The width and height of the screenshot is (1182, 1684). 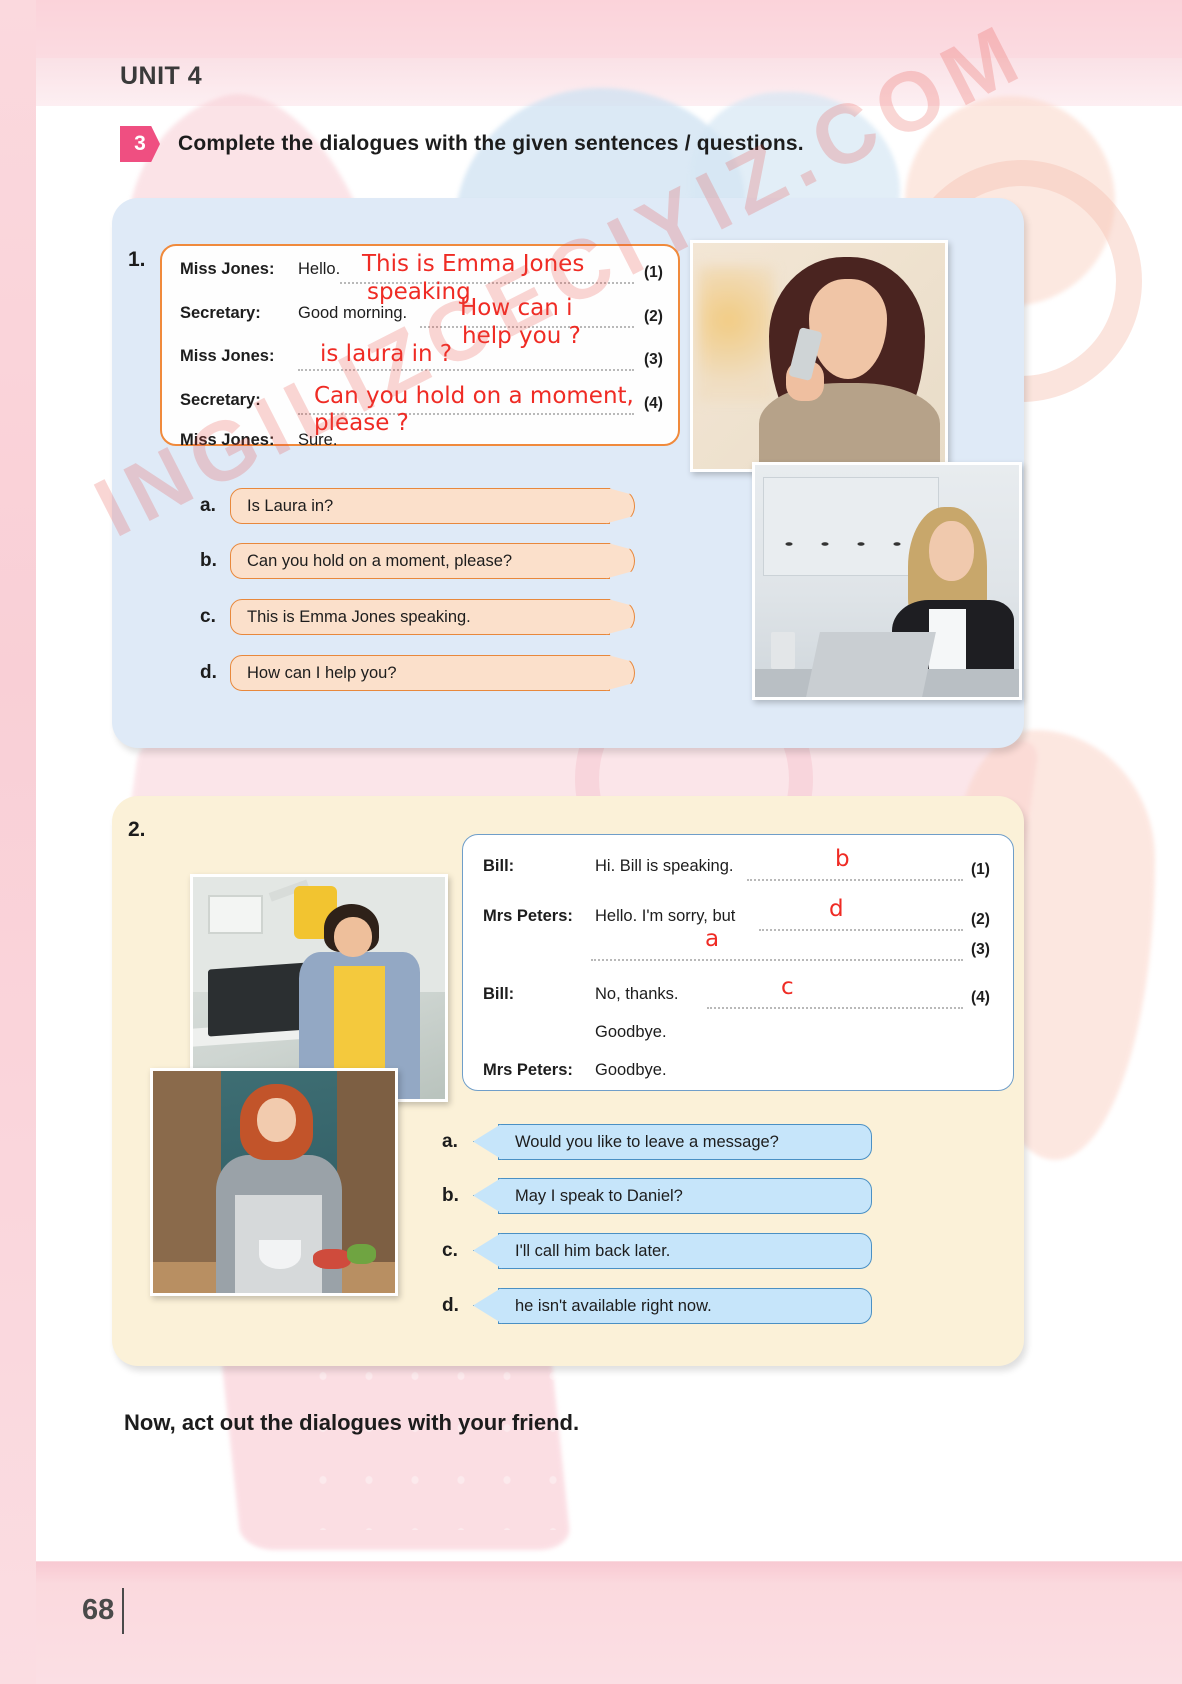 What do you see at coordinates (787, 987) in the screenshot?
I see `handwritten-answer-4: c` at bounding box center [787, 987].